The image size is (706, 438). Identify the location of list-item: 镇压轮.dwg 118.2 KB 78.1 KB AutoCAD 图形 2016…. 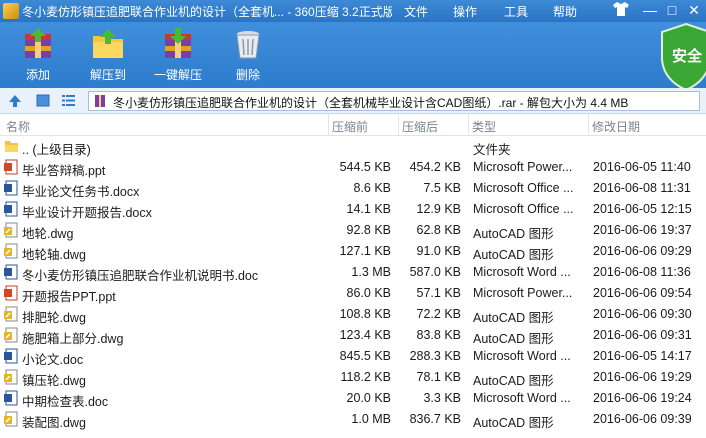
(353, 377).